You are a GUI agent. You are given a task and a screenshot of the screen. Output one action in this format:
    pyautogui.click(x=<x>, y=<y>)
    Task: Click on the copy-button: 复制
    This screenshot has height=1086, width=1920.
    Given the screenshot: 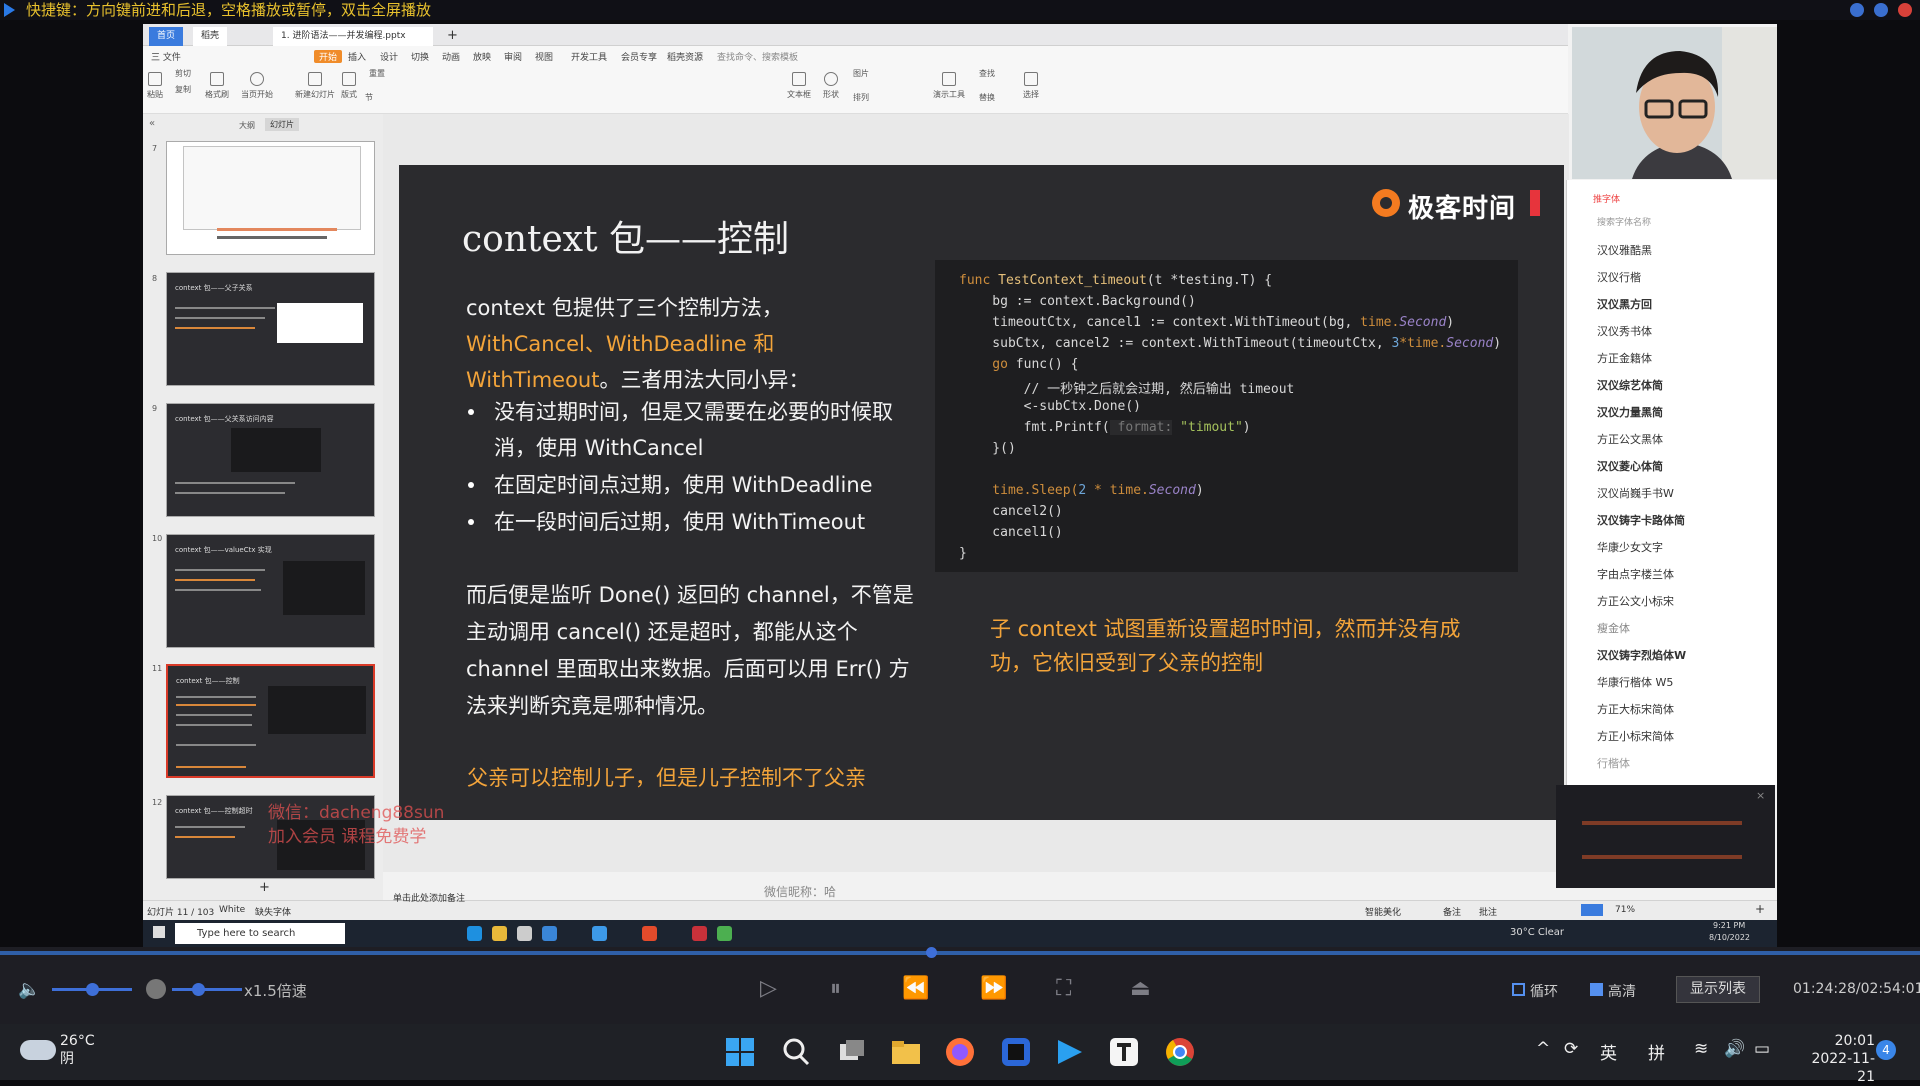 What is the action you would take?
    pyautogui.click(x=183, y=89)
    